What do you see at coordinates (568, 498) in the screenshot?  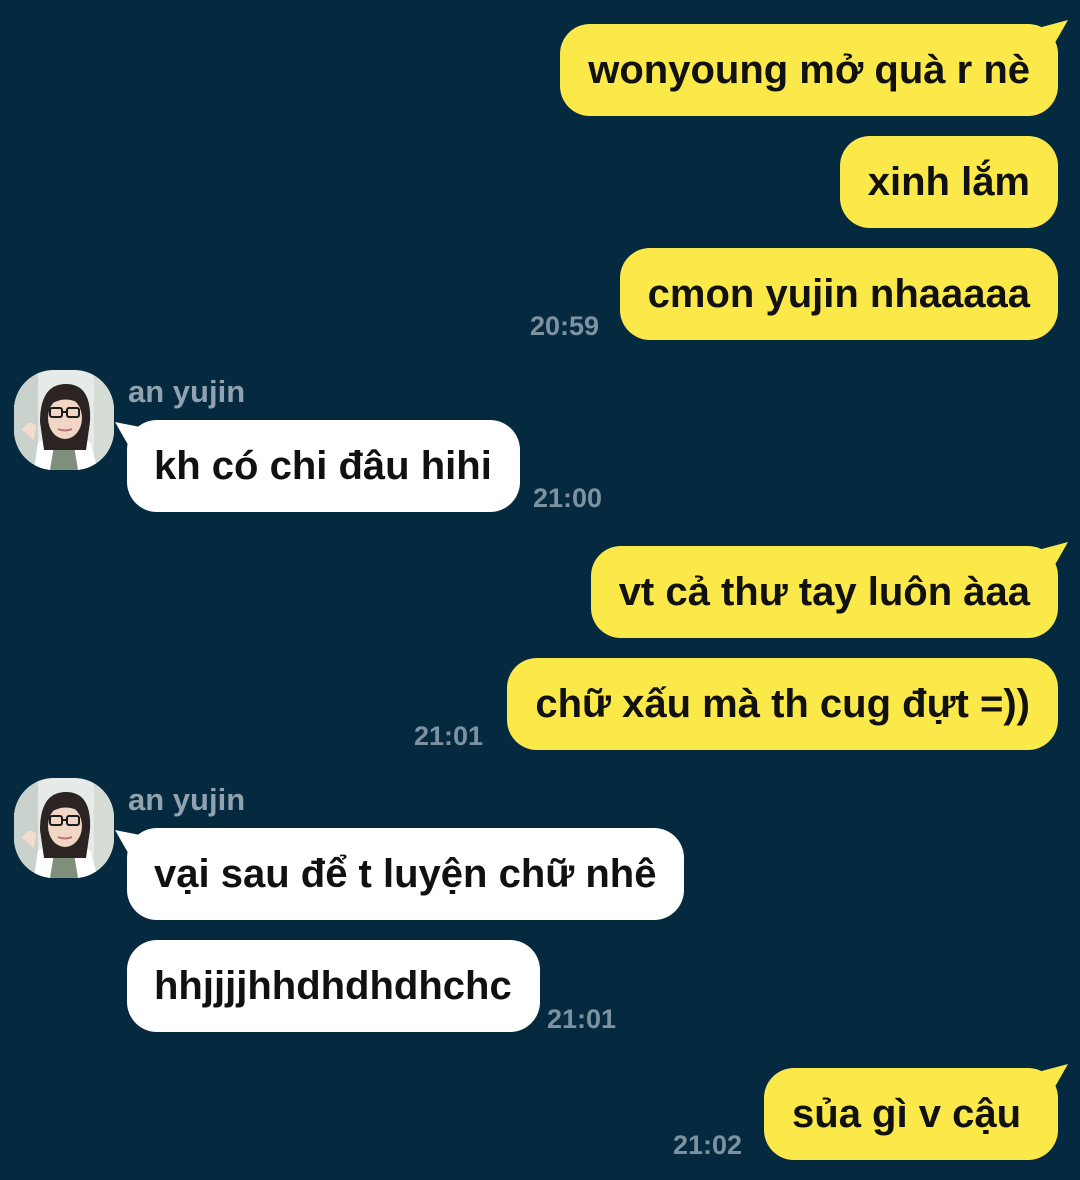 I see `message-timestamp: 21:00` at bounding box center [568, 498].